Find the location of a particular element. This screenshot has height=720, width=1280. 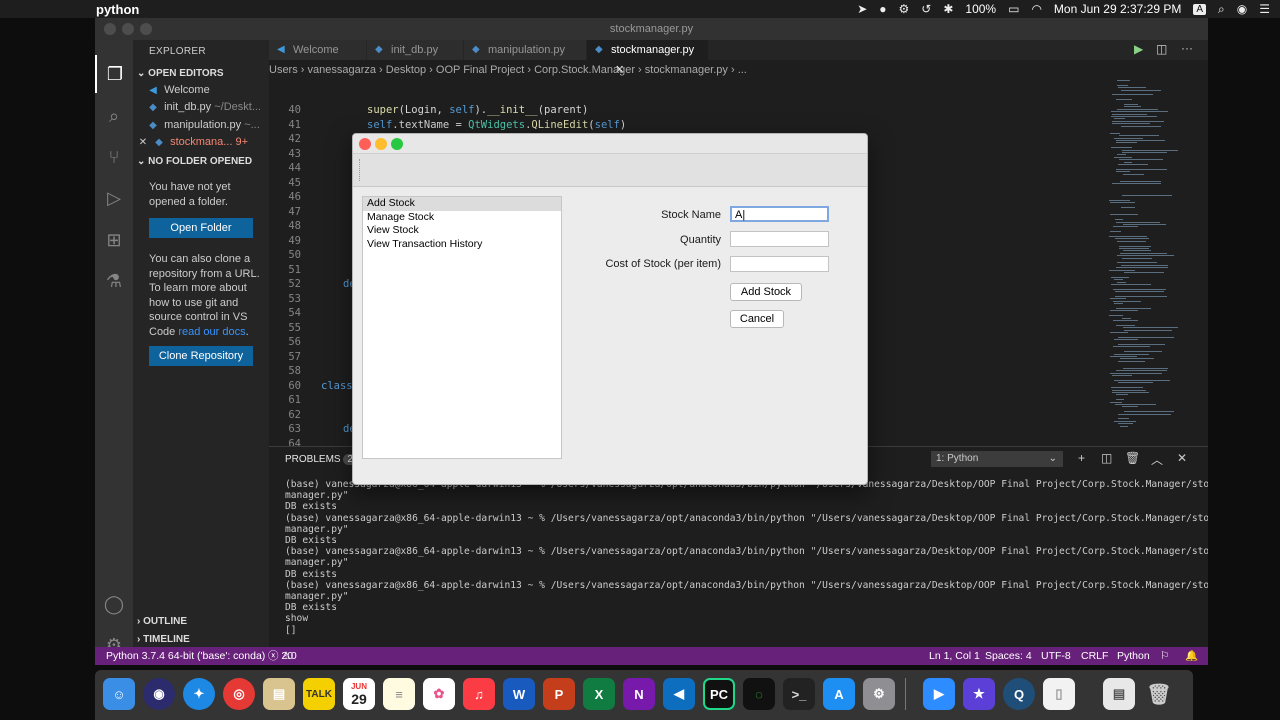

account-icon: ◯ is located at coordinates (114, 604).